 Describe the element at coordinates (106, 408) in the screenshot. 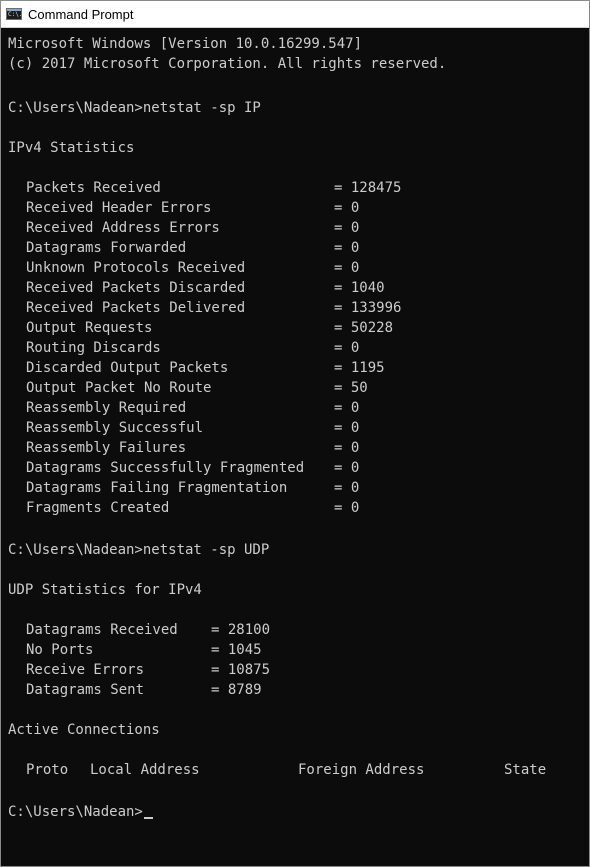

I see `stat-label: Reassembly Required` at that location.